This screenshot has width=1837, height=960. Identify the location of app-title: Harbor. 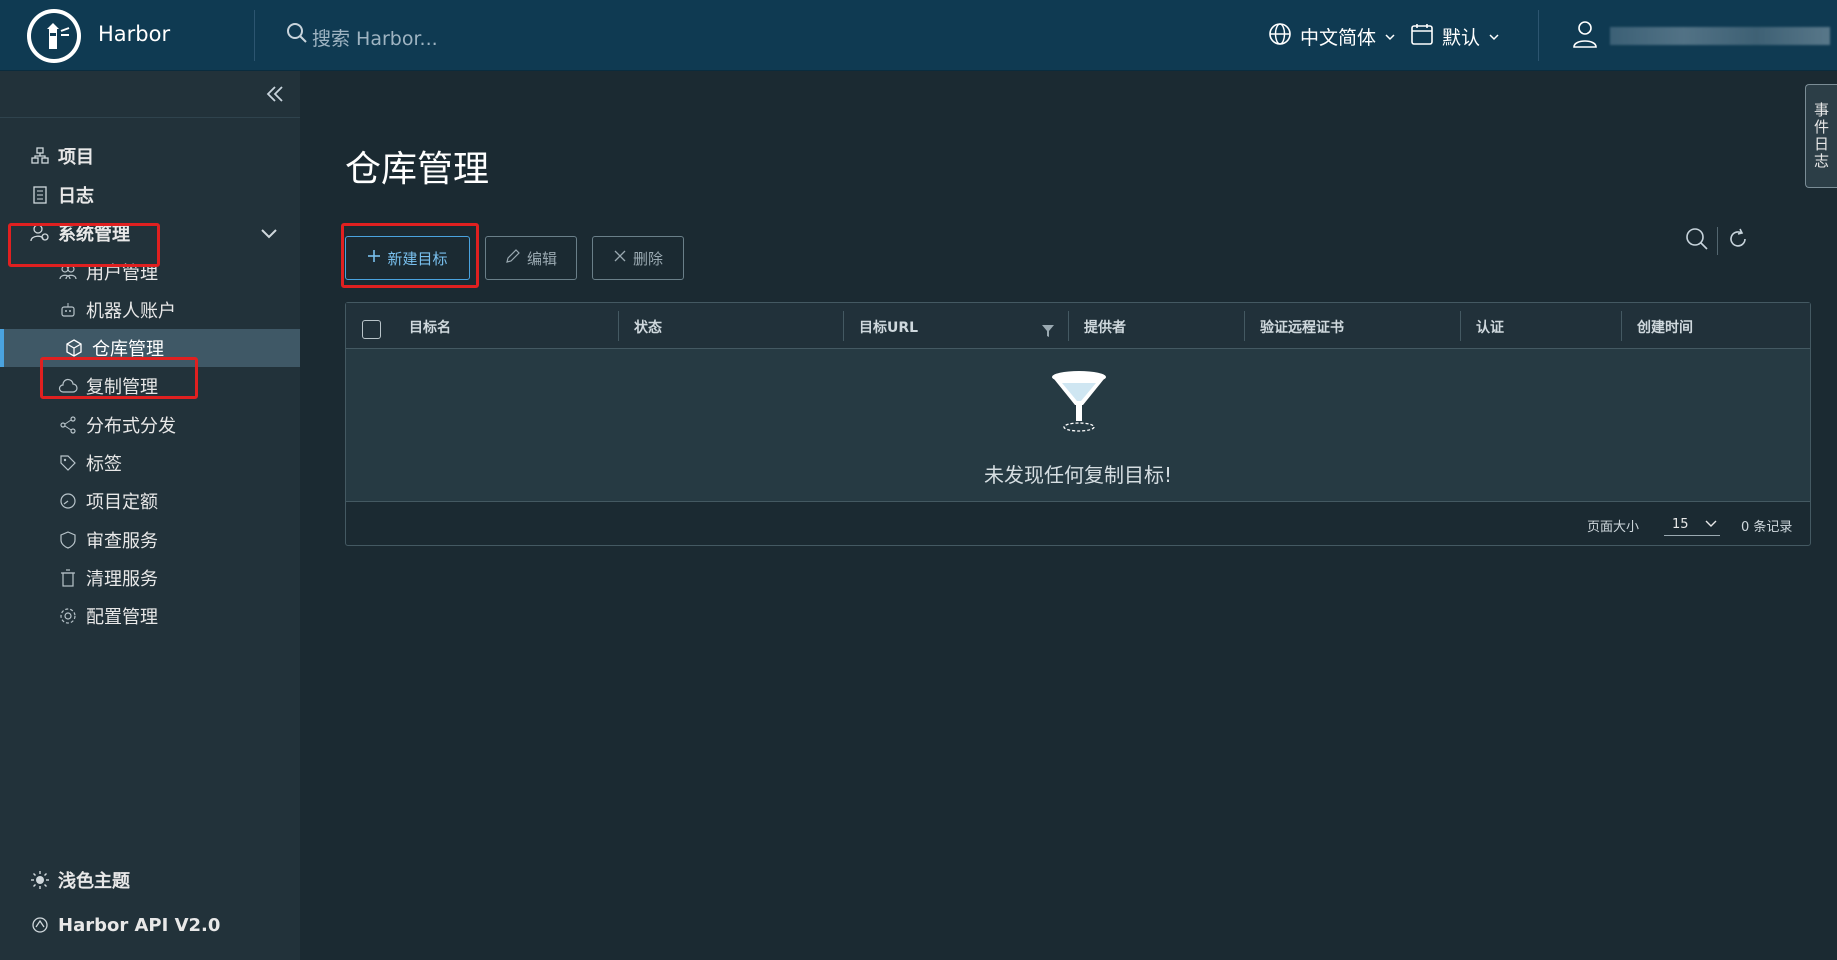
(134, 34).